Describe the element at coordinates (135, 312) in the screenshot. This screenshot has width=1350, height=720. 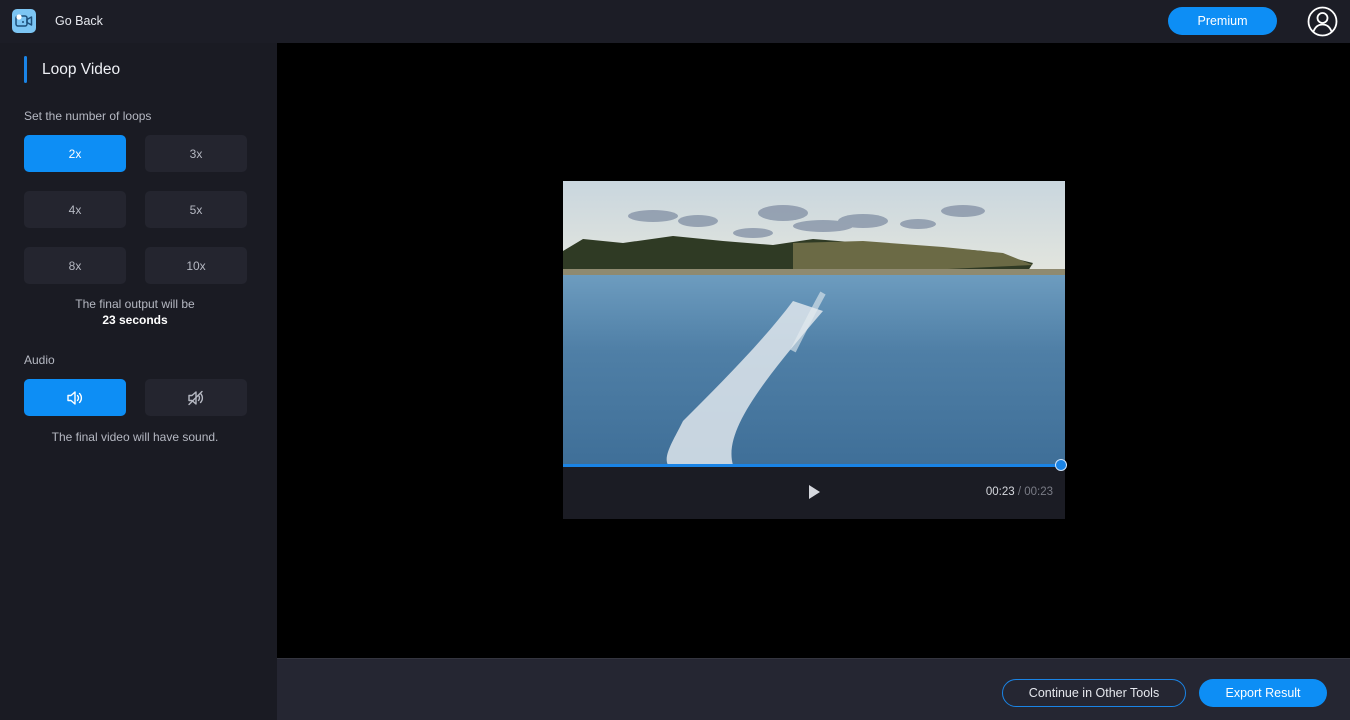
I see `output-duration-info: The final output will be 23 seconds` at that location.